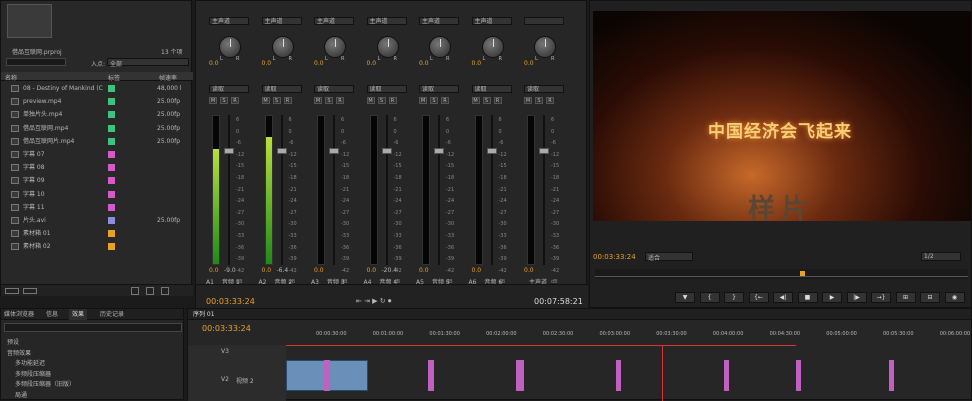  Describe the element at coordinates (96, 180) in the screenshot. I see `list-item: 字幕 09` at that location.